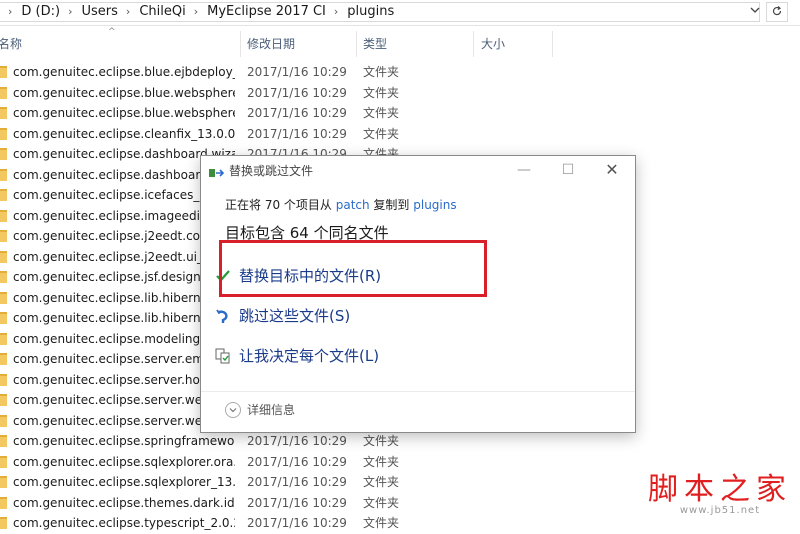  I want to click on more-details-label: 详细信息, so click(271, 410).